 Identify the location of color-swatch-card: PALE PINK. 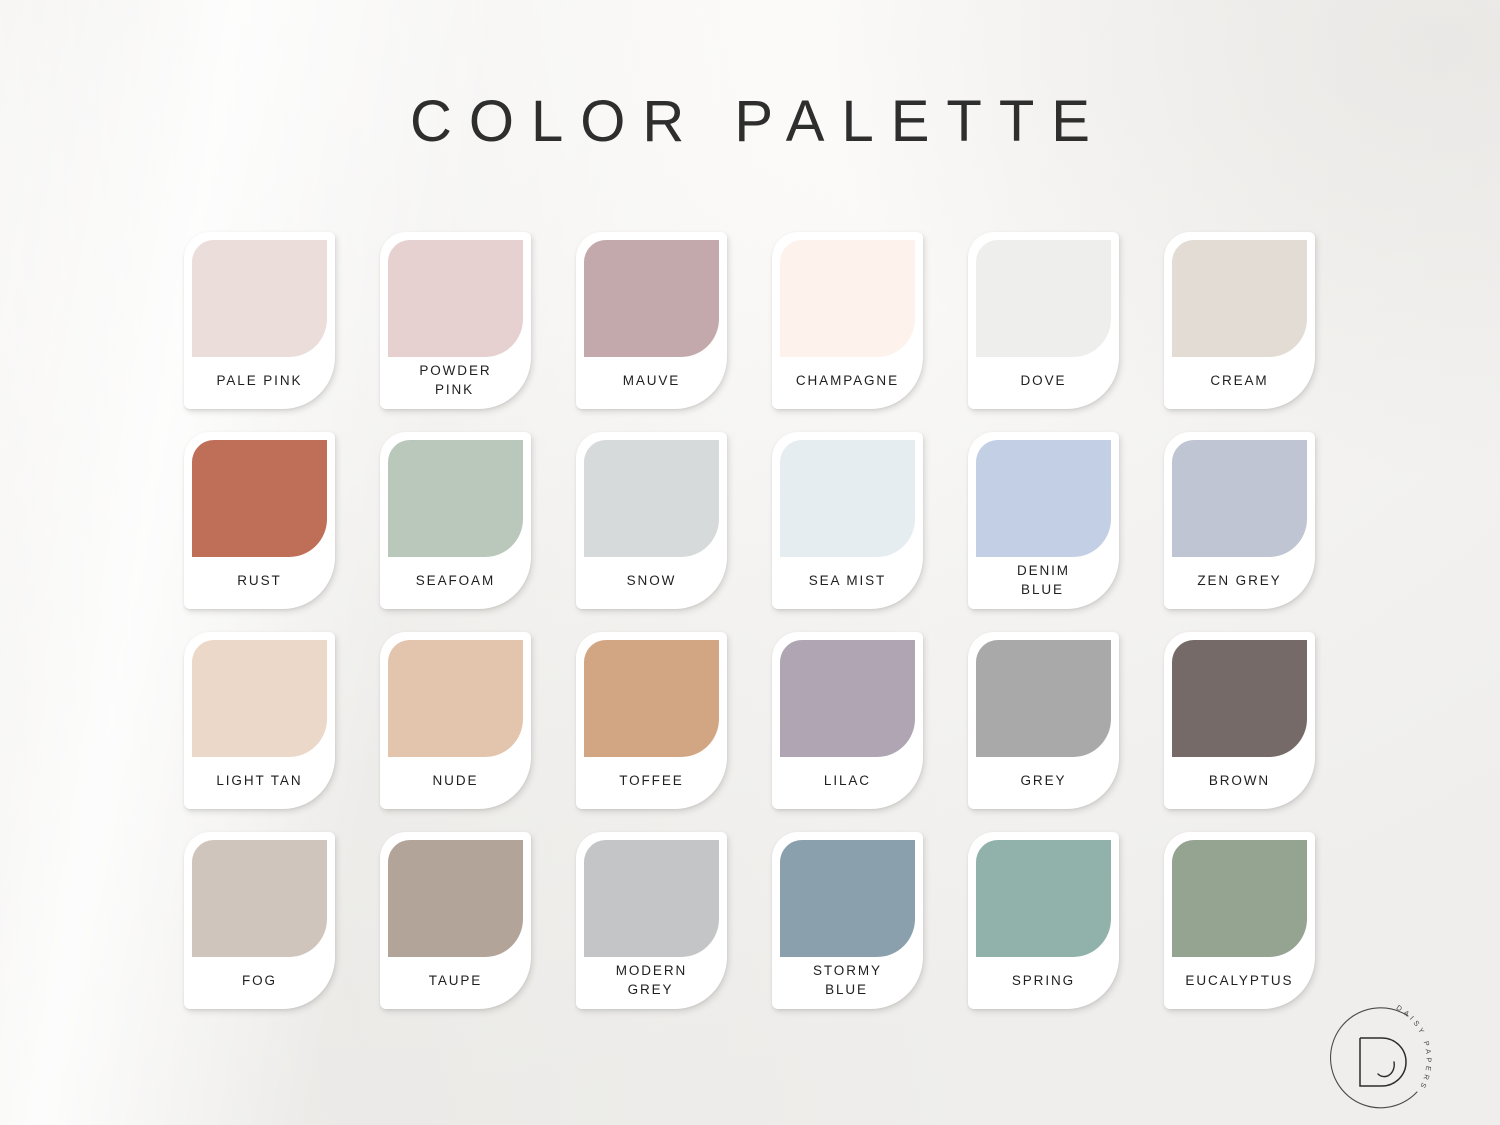
(259, 320).